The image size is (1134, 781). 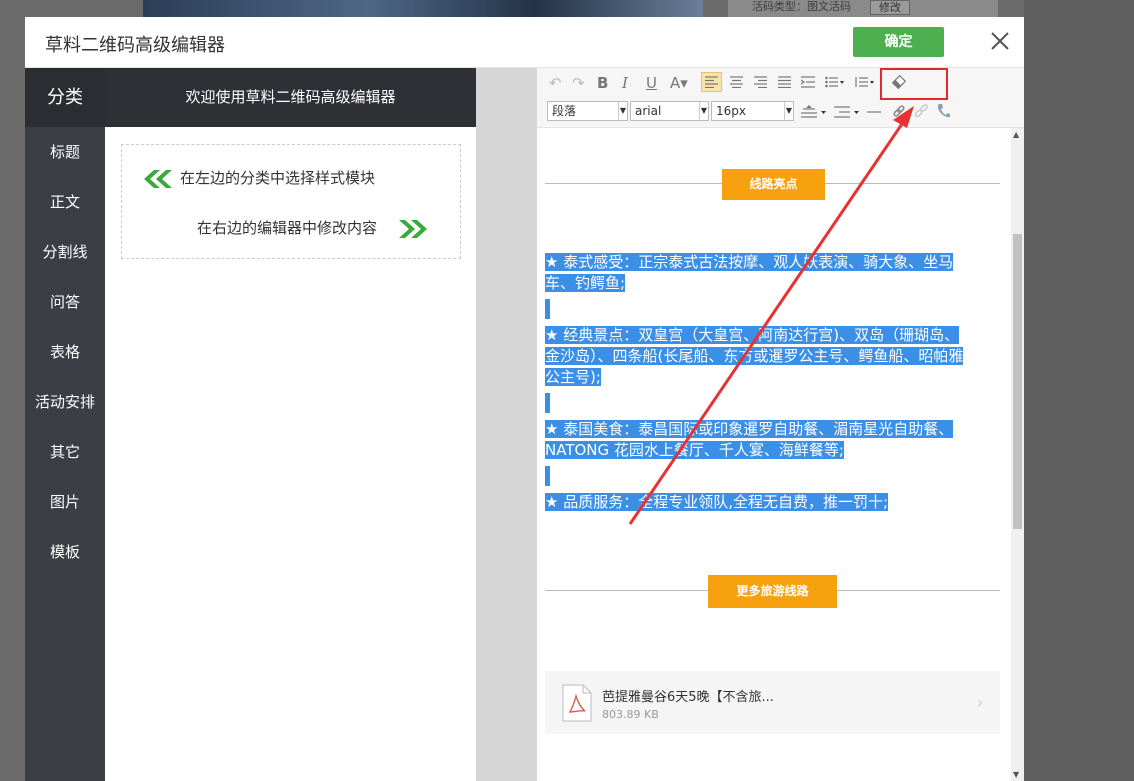 What do you see at coordinates (290, 97) in the screenshot?
I see `template-panel-header: 欢迎使用草料二维码高级编辑器` at bounding box center [290, 97].